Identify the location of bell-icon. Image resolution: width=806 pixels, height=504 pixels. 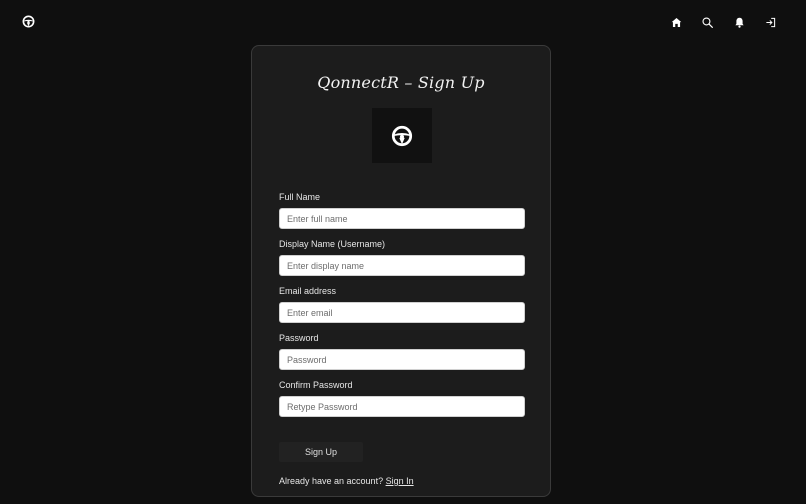
(739, 22).